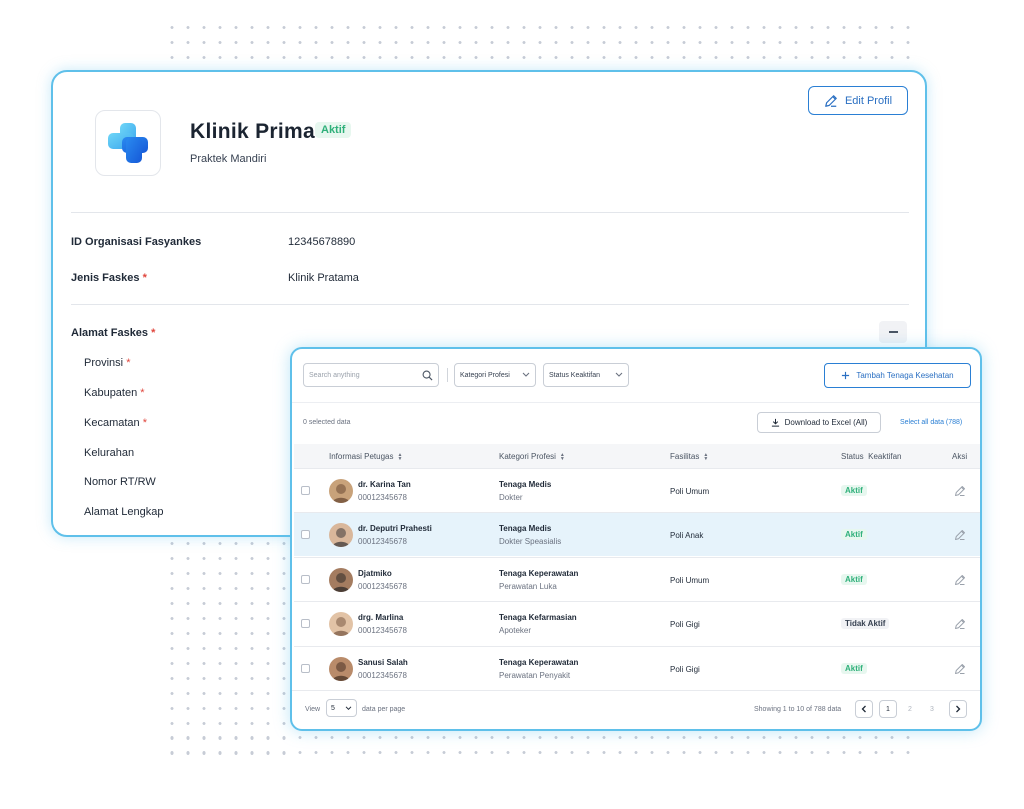 This screenshot has width=1024, height=809. I want to click on address-label-alamat-lengkap: Alamat Lengkap, so click(124, 512).